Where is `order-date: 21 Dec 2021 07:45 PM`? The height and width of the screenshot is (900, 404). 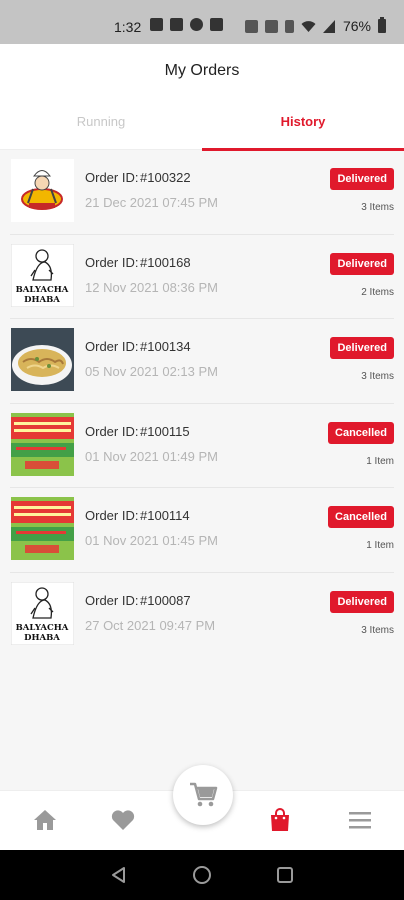 order-date: 21 Dec 2021 07:45 PM is located at coordinates (151, 202).